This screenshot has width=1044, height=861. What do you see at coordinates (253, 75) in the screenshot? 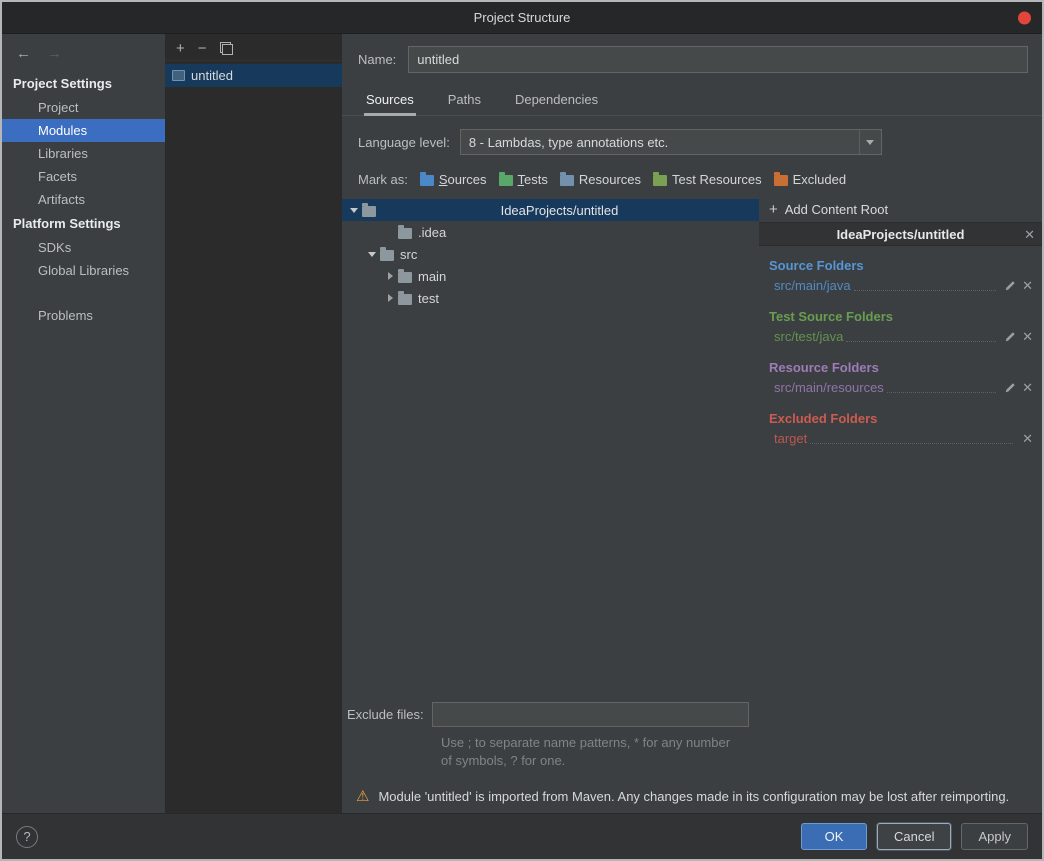
I see `module-list-item: untitled` at bounding box center [253, 75].